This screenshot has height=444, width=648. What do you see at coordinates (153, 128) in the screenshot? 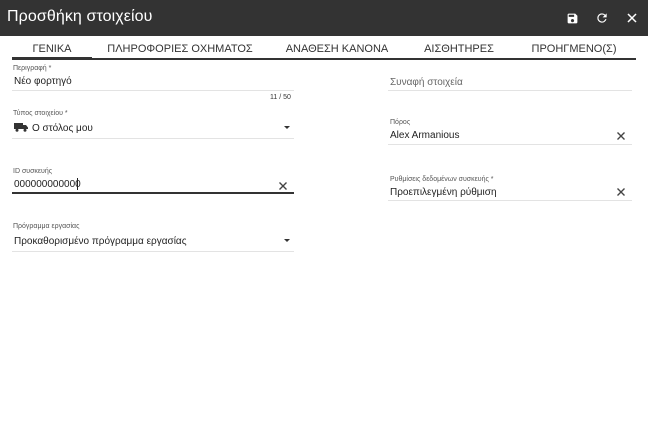
I see `asset-type-select: Ο στόλος μου` at bounding box center [153, 128].